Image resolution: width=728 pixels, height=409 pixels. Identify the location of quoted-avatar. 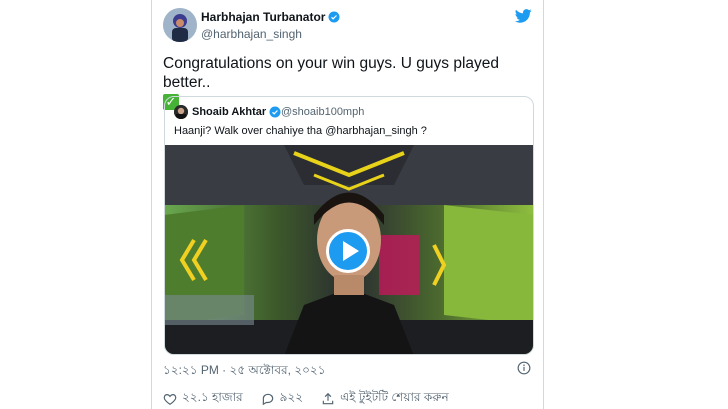
(181, 112).